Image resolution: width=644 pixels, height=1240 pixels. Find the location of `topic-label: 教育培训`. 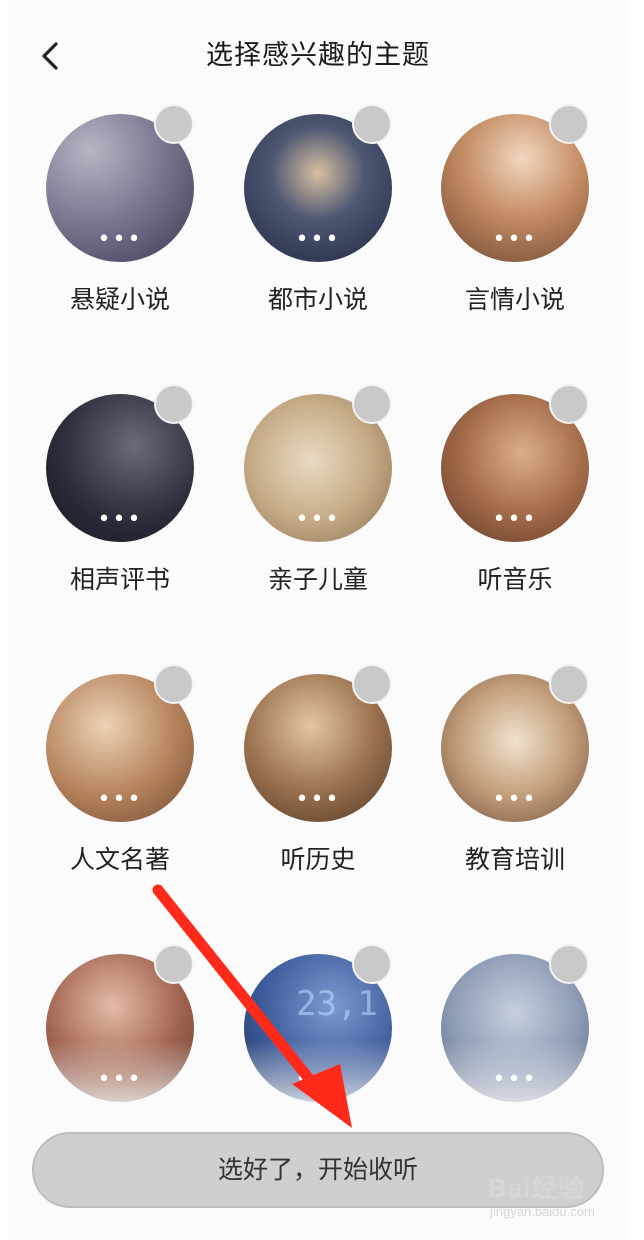

topic-label: 教育培训 is located at coordinates (514, 859).